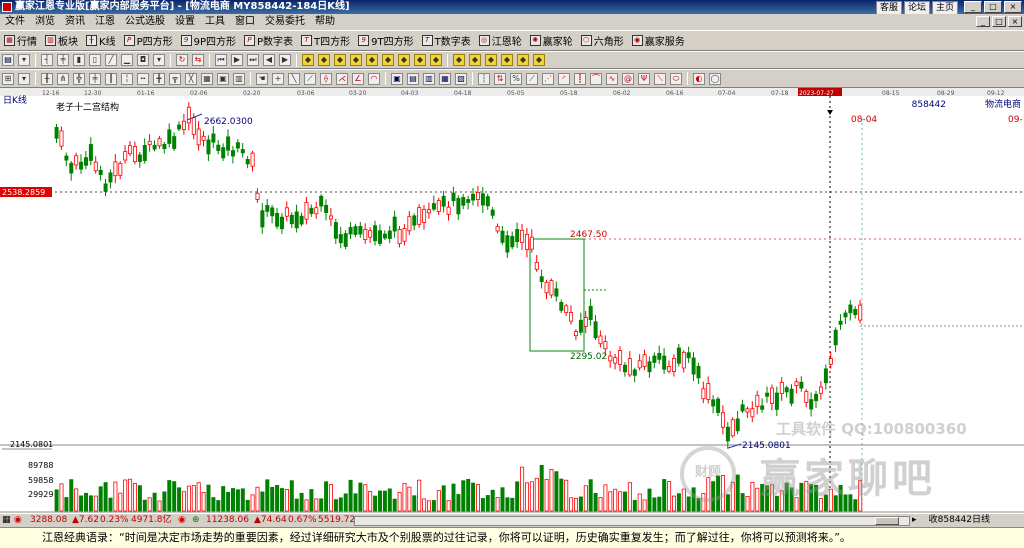 This screenshot has height=548, width=1024. What do you see at coordinates (699, 78) in the screenshot?
I see `eye-icon: ◐` at bounding box center [699, 78].